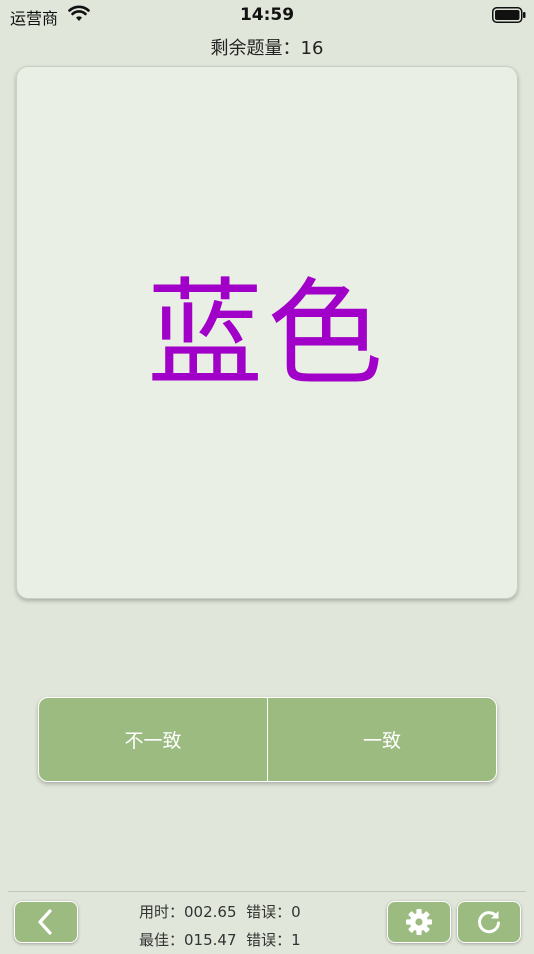 This screenshot has width=534, height=954. I want to click on gear-icon, so click(419, 922).